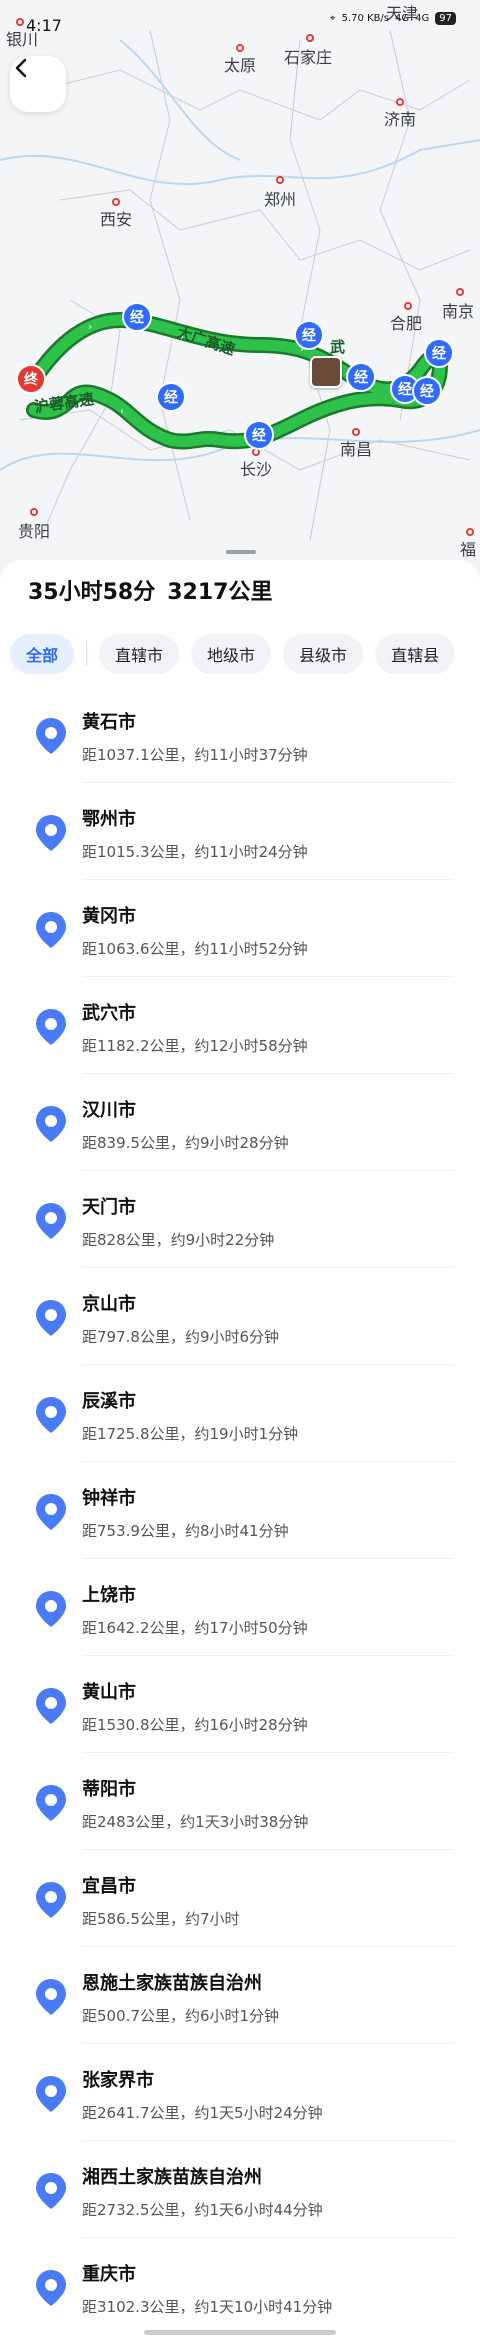 The width and height of the screenshot is (480, 2343). What do you see at coordinates (31, 379) in the screenshot?
I see `end-marker: 终` at bounding box center [31, 379].